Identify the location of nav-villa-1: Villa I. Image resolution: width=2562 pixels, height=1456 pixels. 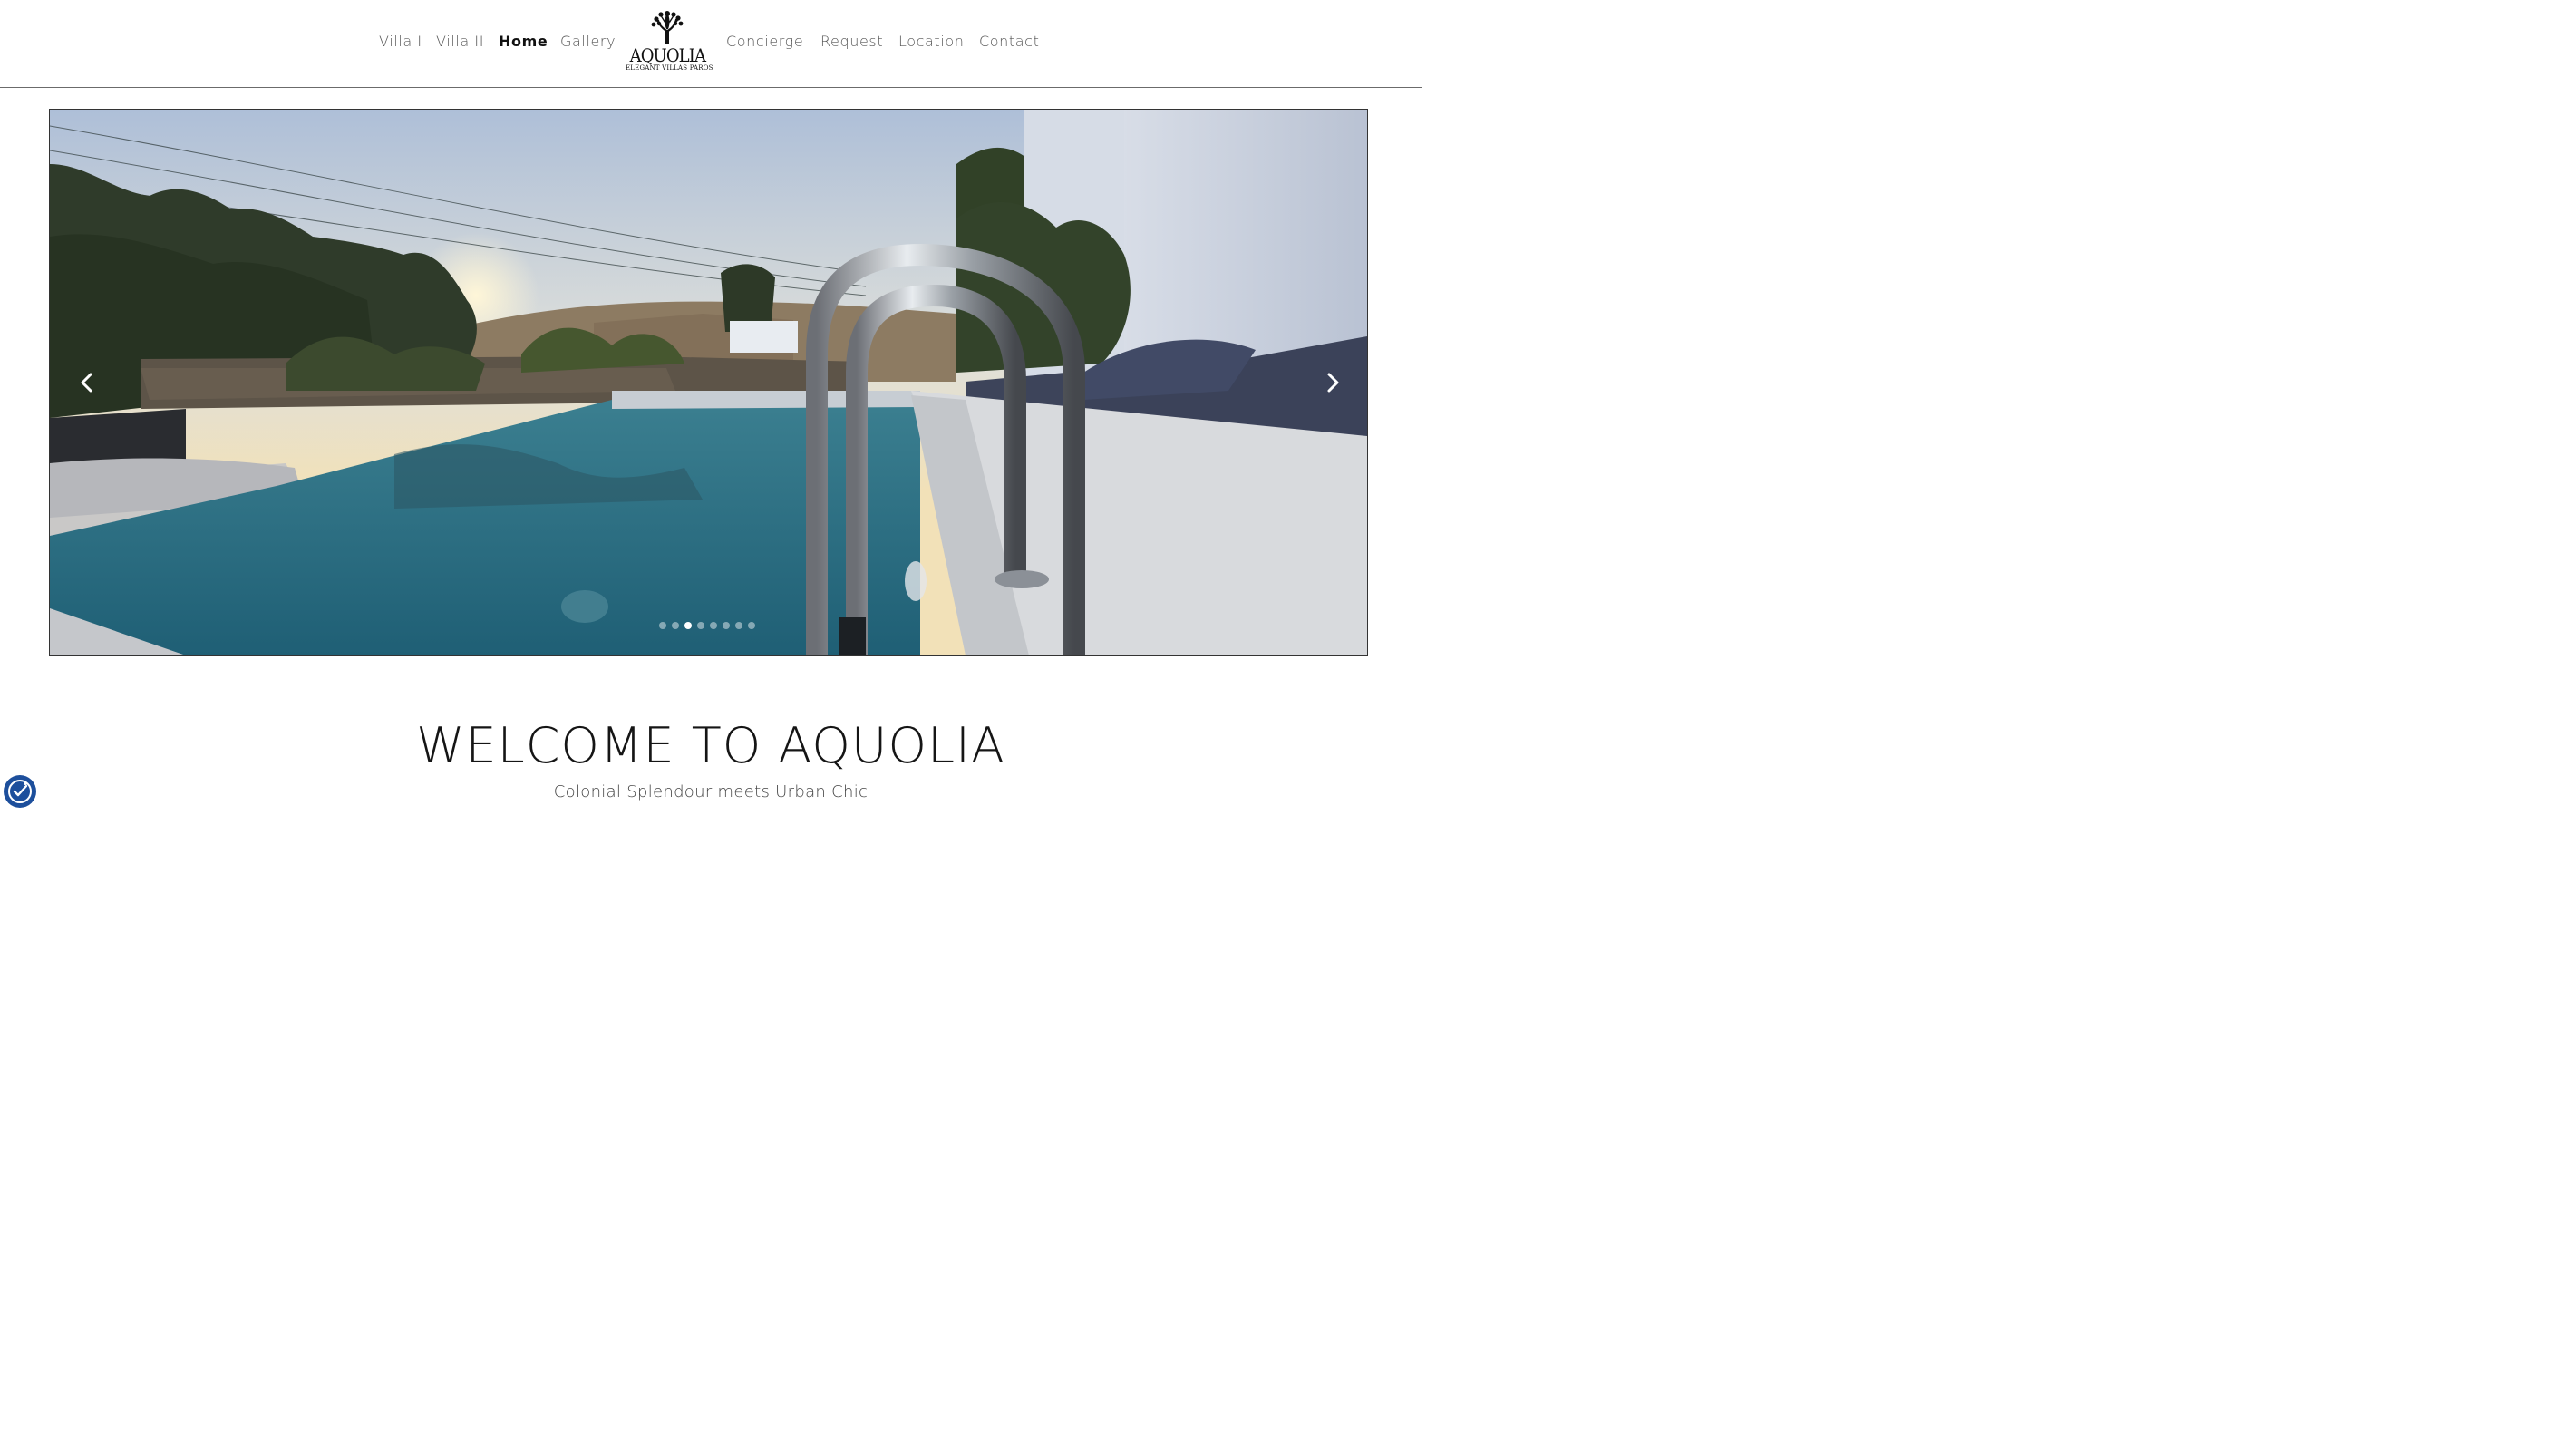
(400, 41).